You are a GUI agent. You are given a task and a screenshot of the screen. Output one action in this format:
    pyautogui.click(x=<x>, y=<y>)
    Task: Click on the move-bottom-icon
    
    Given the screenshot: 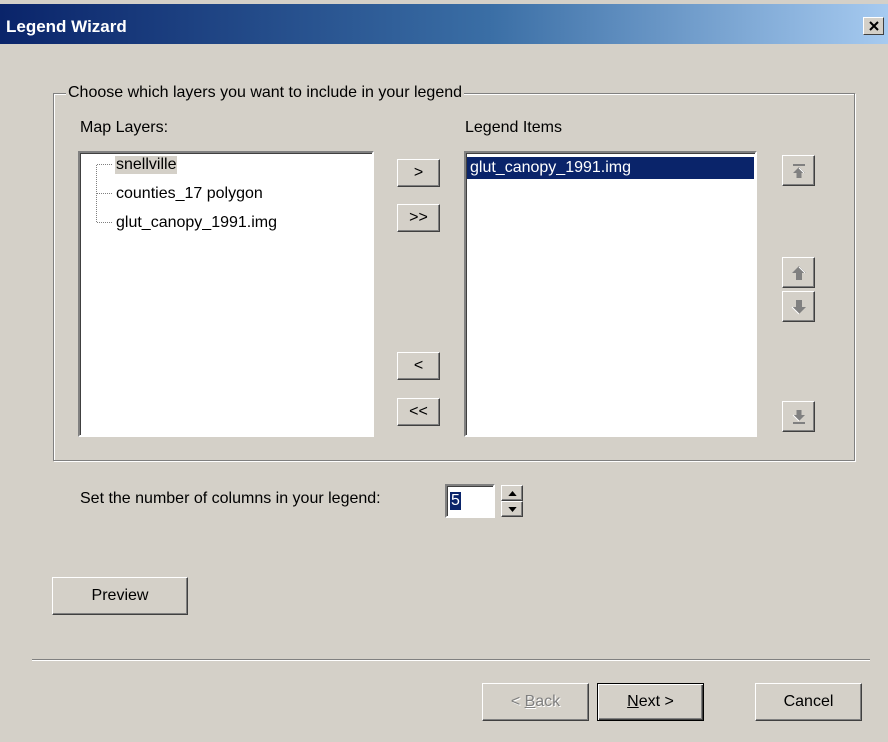 What is the action you would take?
    pyautogui.click(x=798, y=416)
    